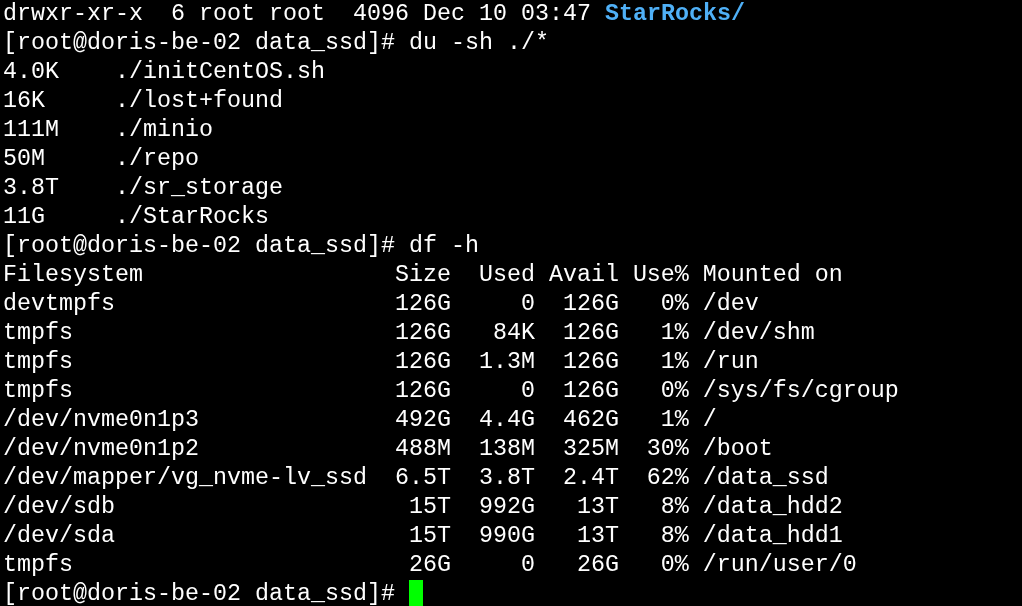 The width and height of the screenshot is (1022, 606). Describe the element at coordinates (506, 507) in the screenshot. I see `used-cell: 992G` at that location.